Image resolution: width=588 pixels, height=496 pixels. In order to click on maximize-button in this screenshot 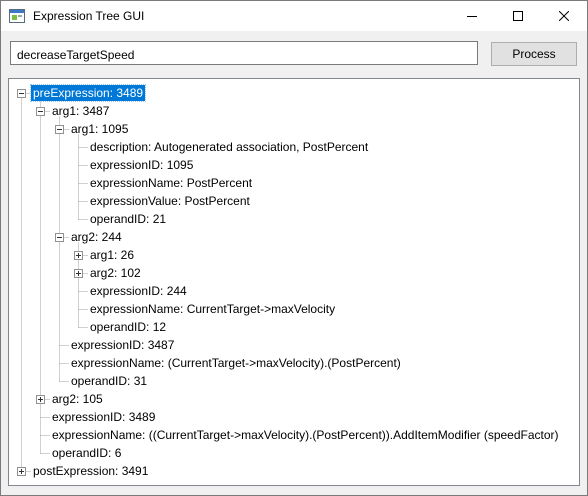, I will do `click(518, 16)`.